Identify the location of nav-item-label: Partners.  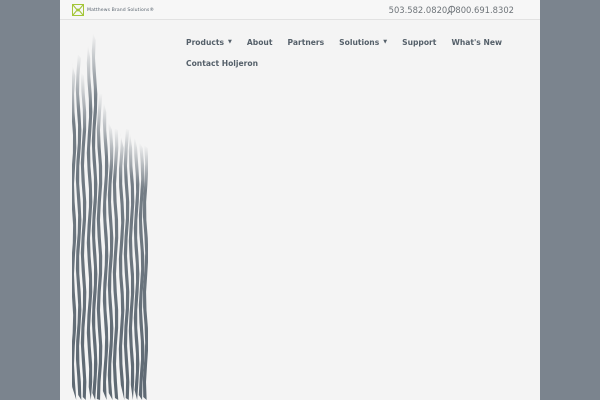
(306, 42).